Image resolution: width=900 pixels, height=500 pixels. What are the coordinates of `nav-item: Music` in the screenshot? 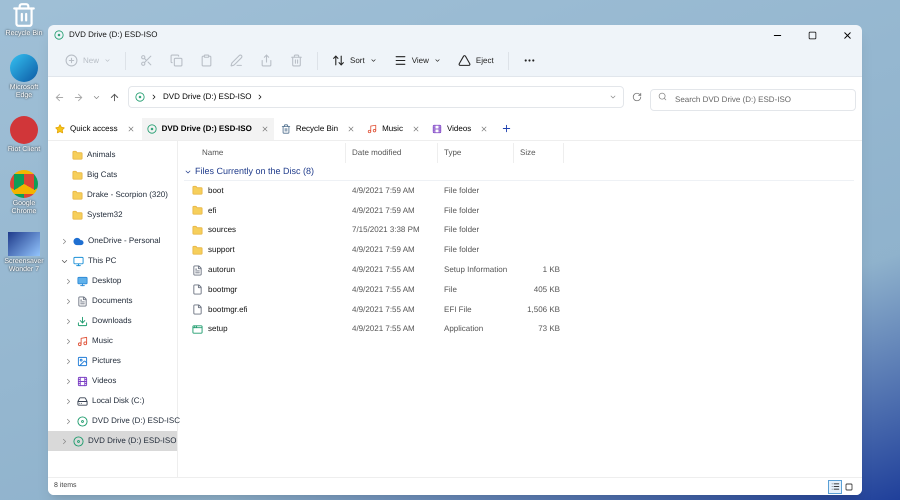 It's located at (112, 341).